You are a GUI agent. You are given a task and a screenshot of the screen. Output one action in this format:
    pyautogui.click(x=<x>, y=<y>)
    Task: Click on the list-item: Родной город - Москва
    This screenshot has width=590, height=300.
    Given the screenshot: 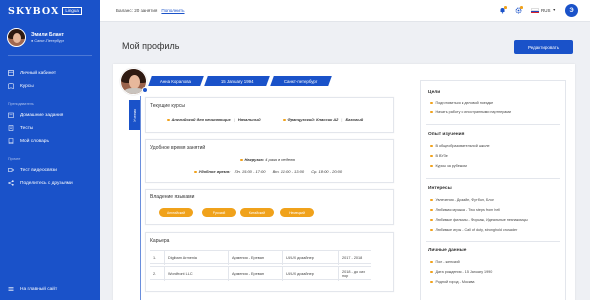 What is the action you would take?
    pyautogui.click(x=452, y=282)
    